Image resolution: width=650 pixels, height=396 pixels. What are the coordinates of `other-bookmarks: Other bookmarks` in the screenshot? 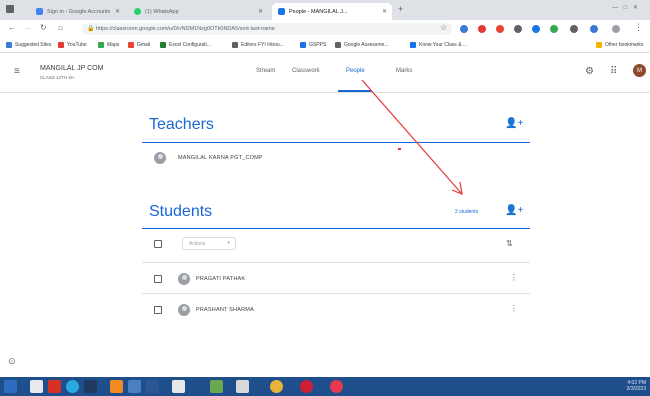 It's located at (619, 45).